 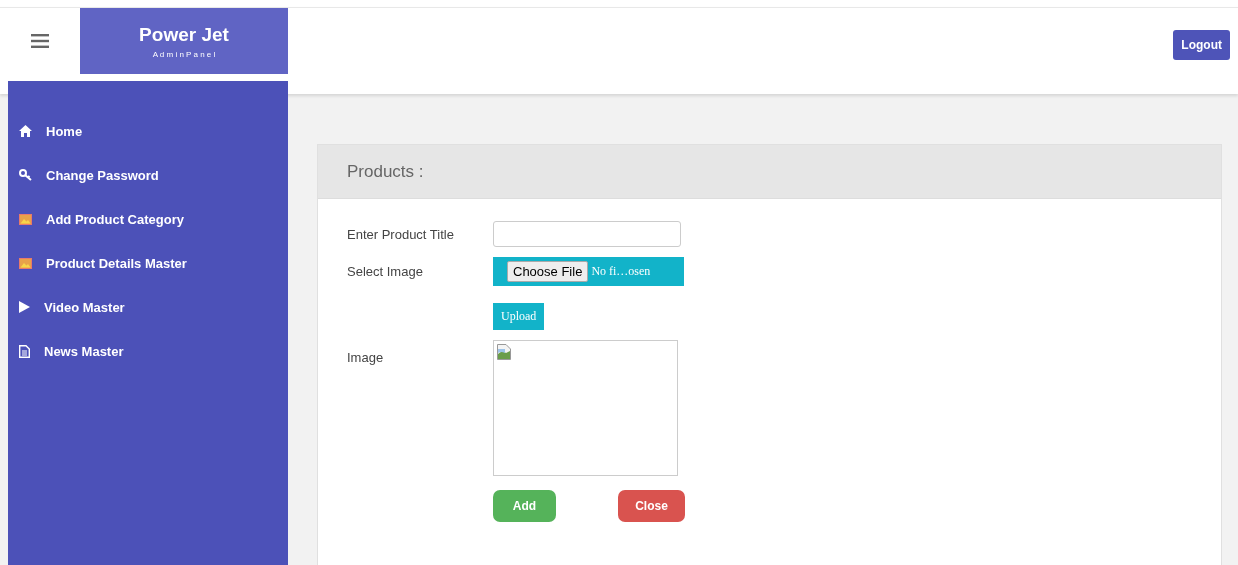 What do you see at coordinates (148, 307) in the screenshot?
I see `sidebar-item: Video Master` at bounding box center [148, 307].